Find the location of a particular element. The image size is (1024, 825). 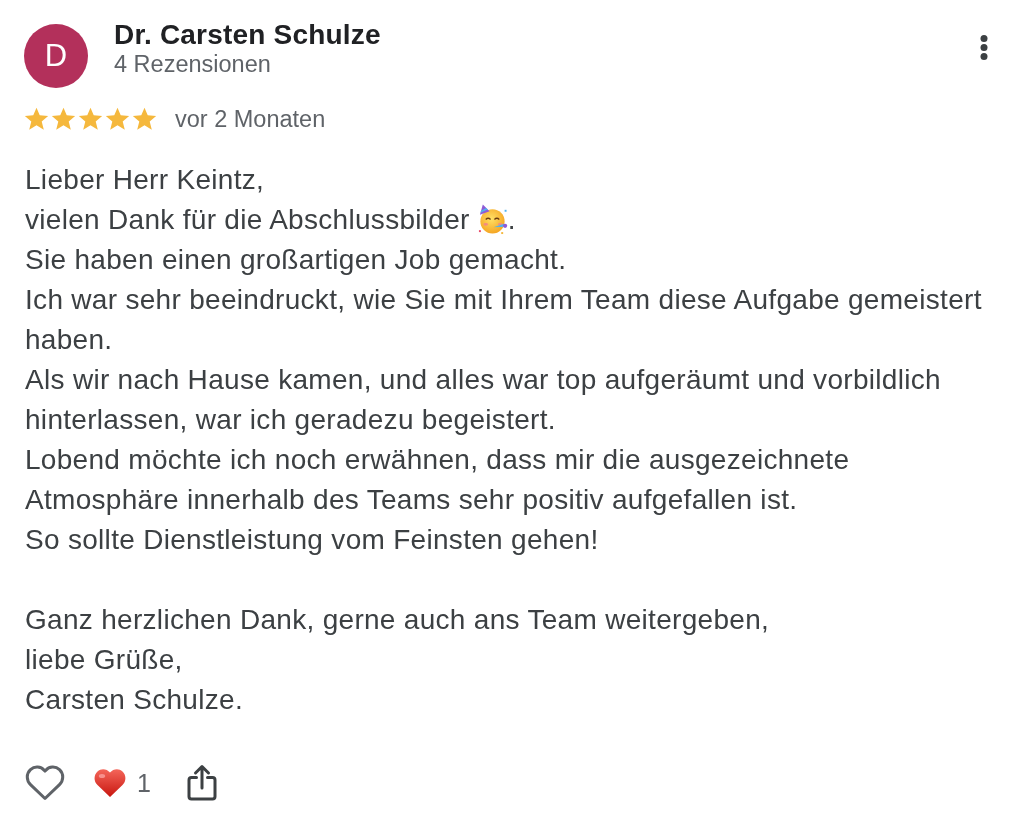

review-text: So sollte Dienstleistung vom Feinsten gehen! is located at coordinates (312, 540).